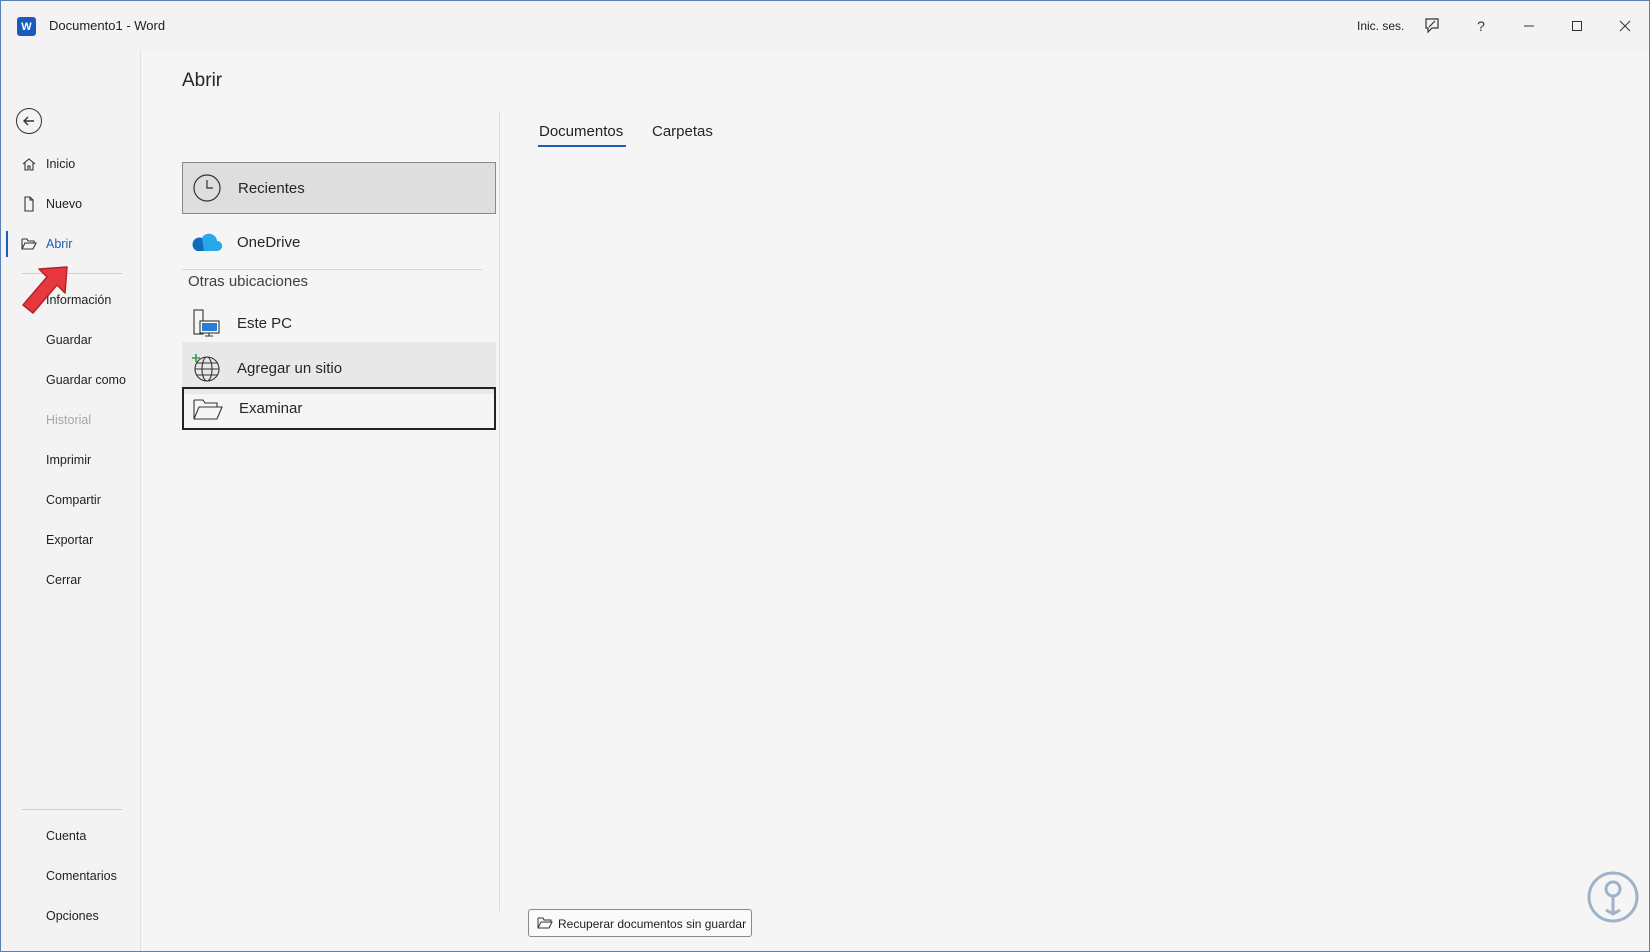  I want to click on nav-exportar: Exportar, so click(71, 540).